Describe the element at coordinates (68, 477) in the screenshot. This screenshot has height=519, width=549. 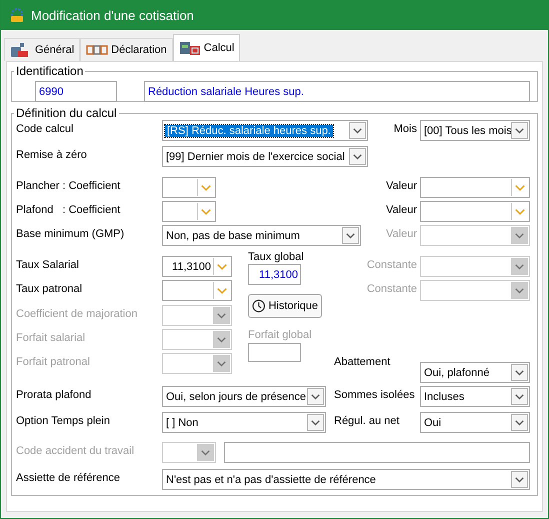
I see `field-label: Assiette de référence` at that location.